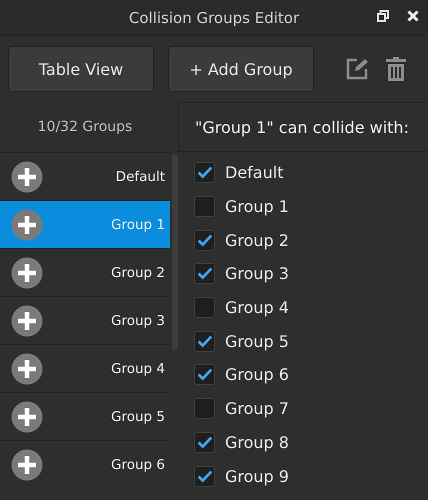  What do you see at coordinates (138, 320) in the screenshot?
I see `group-label: Group 3` at bounding box center [138, 320].